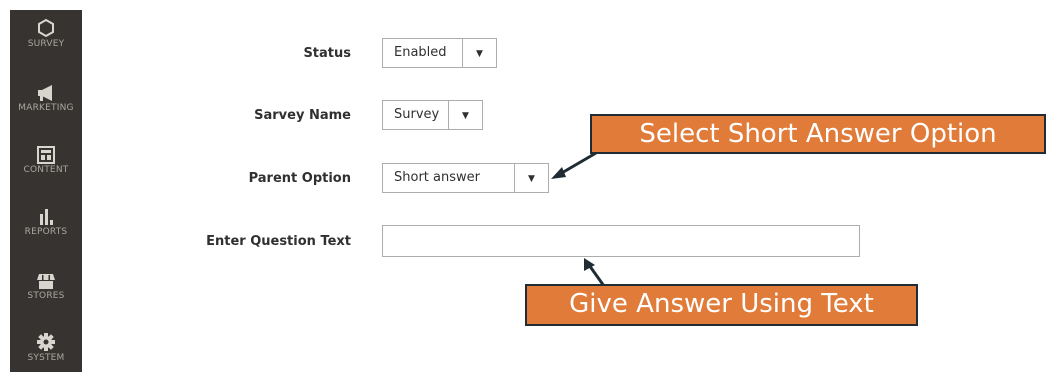 Image resolution: width=1047 pixels, height=372 pixels. What do you see at coordinates (558, 173) in the screenshot?
I see `arrowhead-icon` at bounding box center [558, 173].